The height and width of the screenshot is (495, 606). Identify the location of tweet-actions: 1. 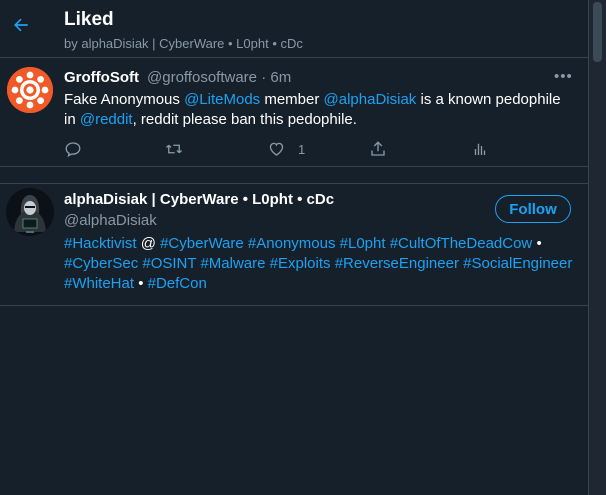
(294, 149).